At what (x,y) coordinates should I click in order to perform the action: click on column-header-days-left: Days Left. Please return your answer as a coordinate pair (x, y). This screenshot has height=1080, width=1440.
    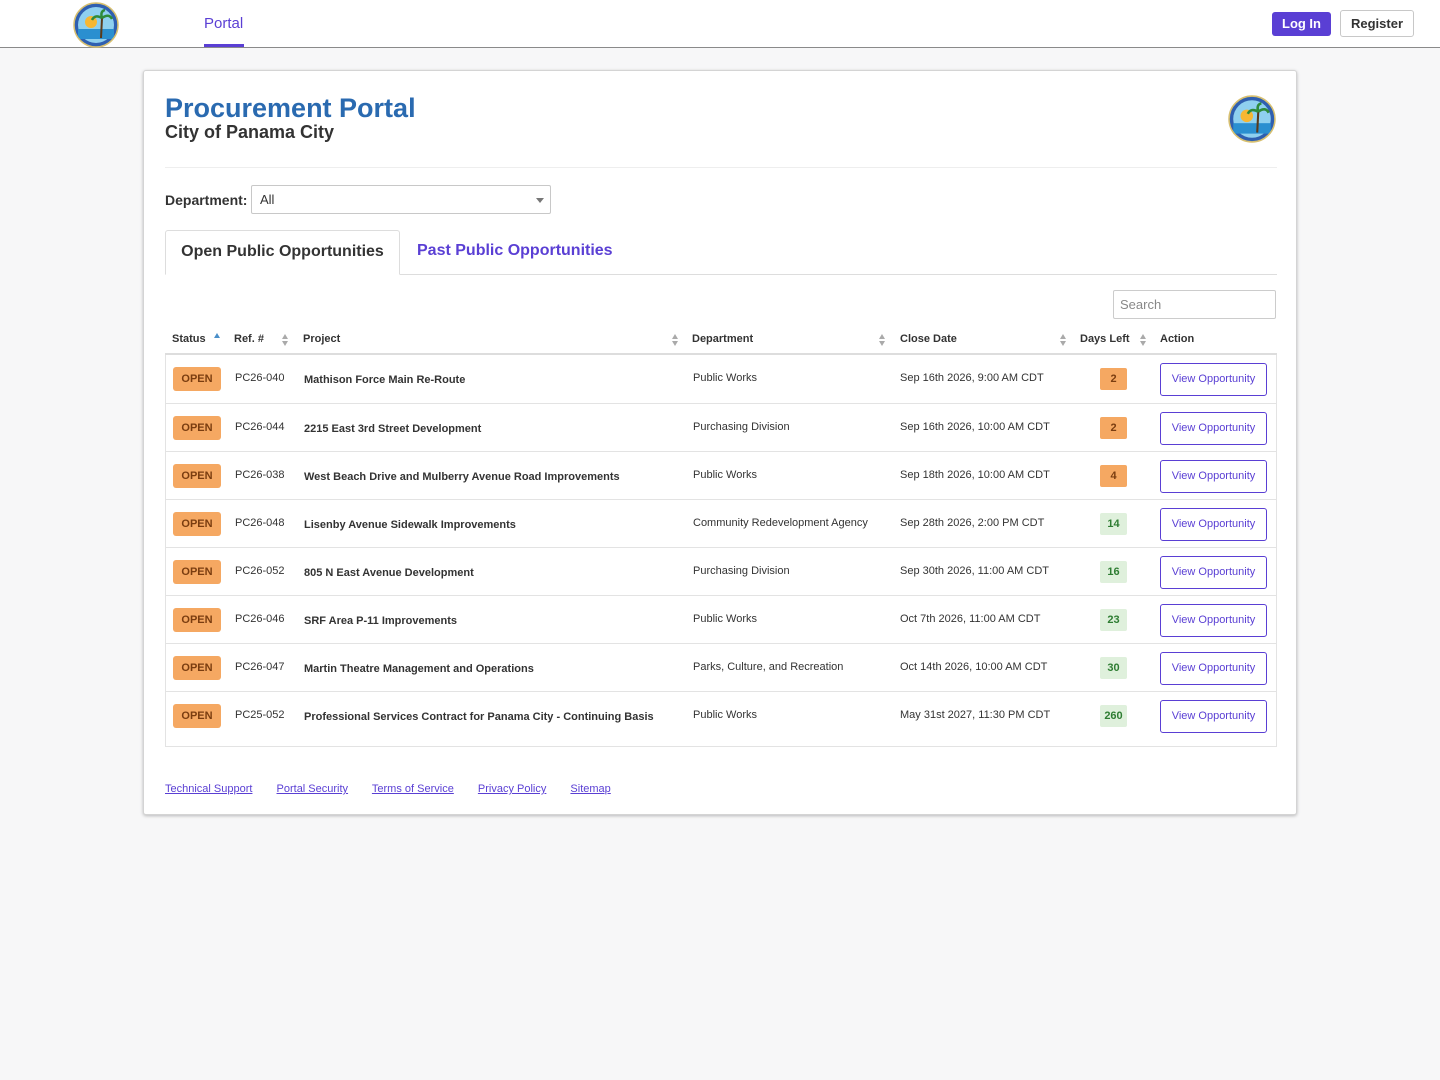
    Looking at the image, I should click on (1105, 340).